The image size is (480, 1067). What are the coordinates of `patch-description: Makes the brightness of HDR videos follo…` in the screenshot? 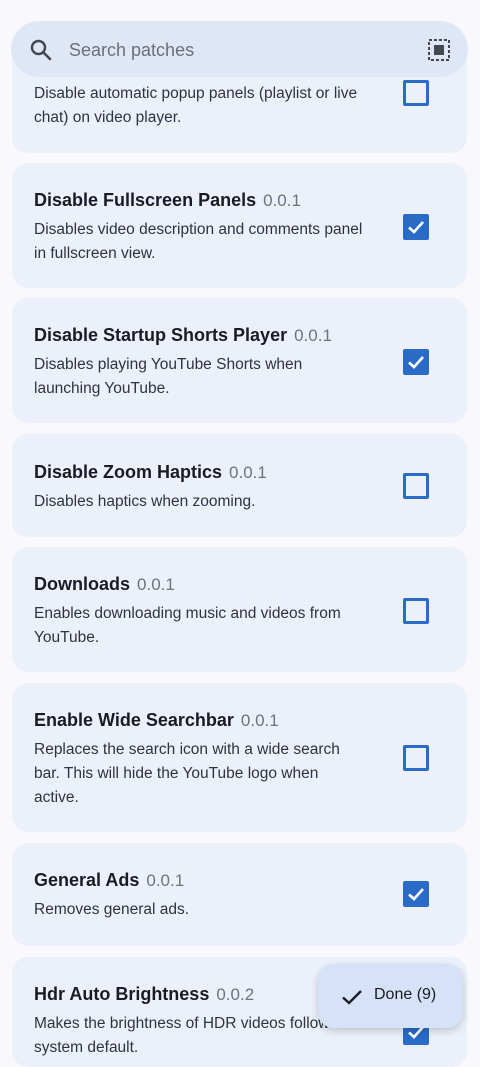 It's located at (195, 1035).